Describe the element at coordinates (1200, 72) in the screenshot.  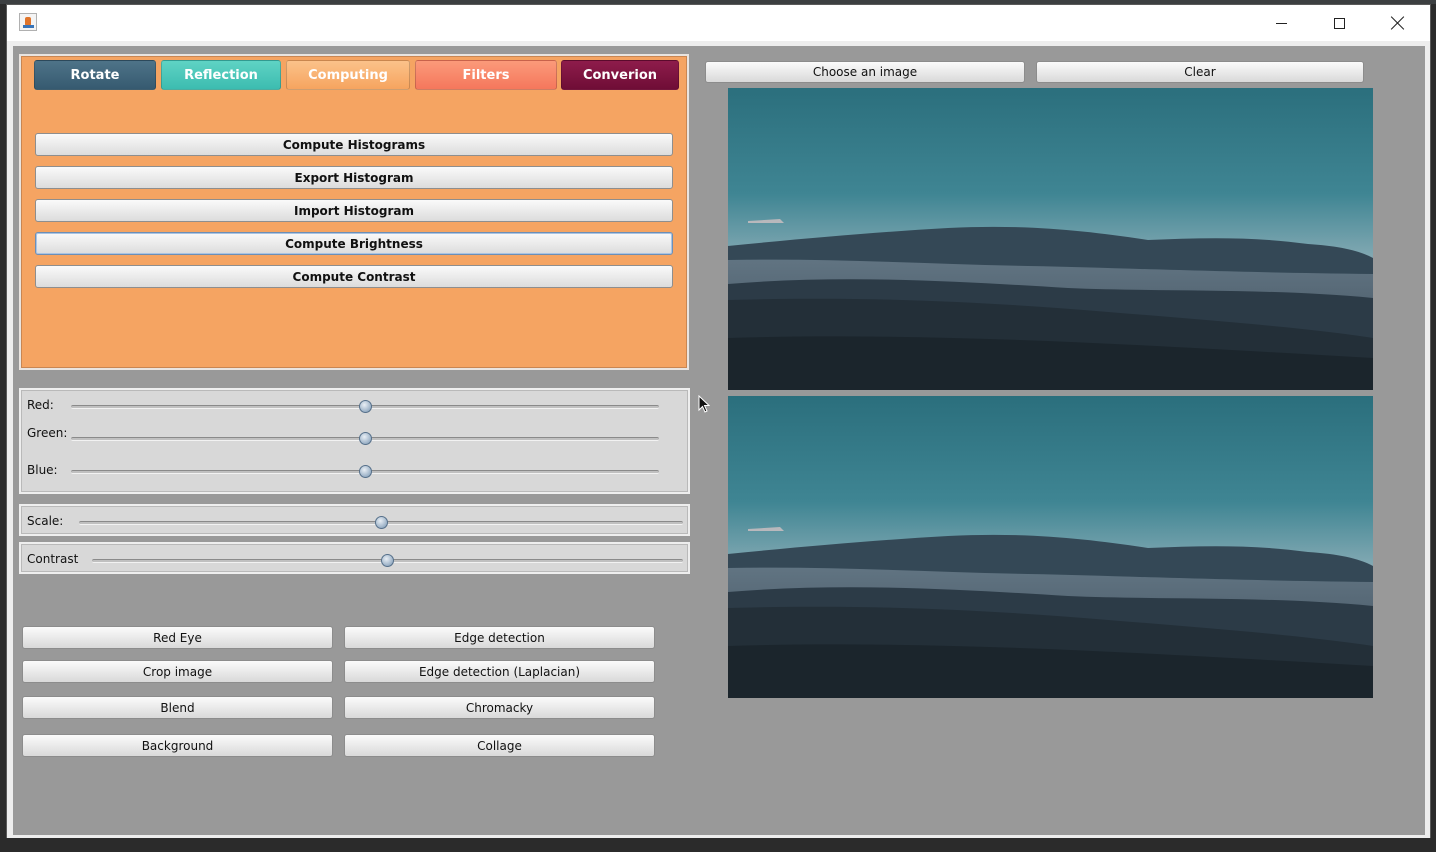
I see `clear-button: Clear` at that location.